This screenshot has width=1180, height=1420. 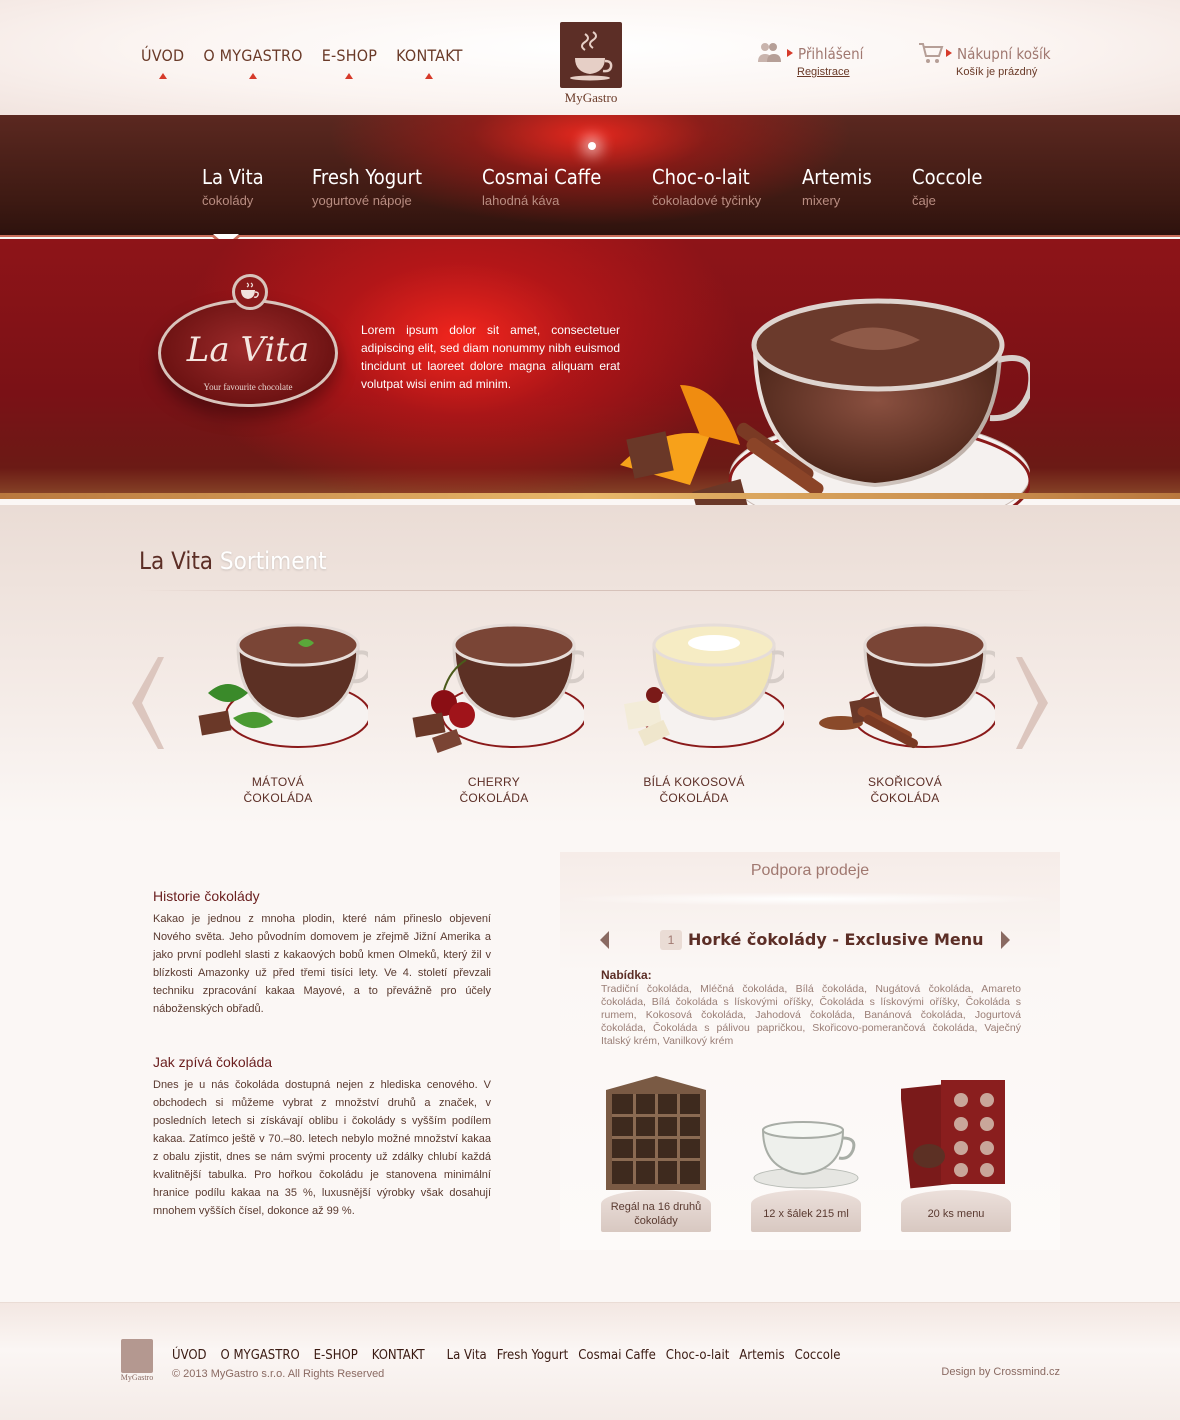 What do you see at coordinates (253, 62) in the screenshot?
I see `top-nav-o-mygastro: O MYGASTRO` at bounding box center [253, 62].